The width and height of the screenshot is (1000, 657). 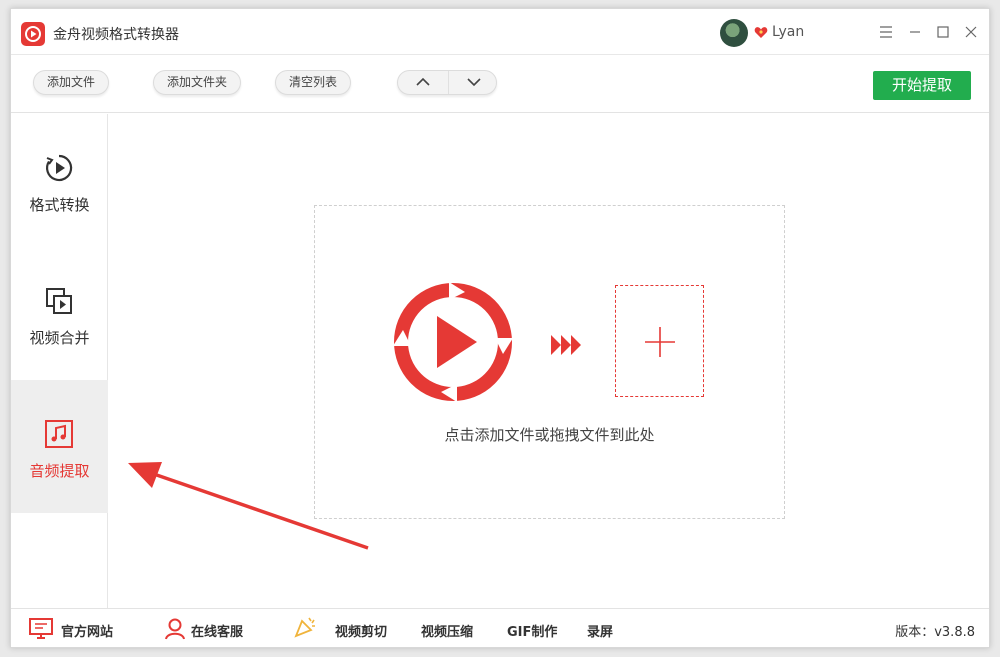 I want to click on start-extract-button: 开始提取, so click(x=922, y=85).